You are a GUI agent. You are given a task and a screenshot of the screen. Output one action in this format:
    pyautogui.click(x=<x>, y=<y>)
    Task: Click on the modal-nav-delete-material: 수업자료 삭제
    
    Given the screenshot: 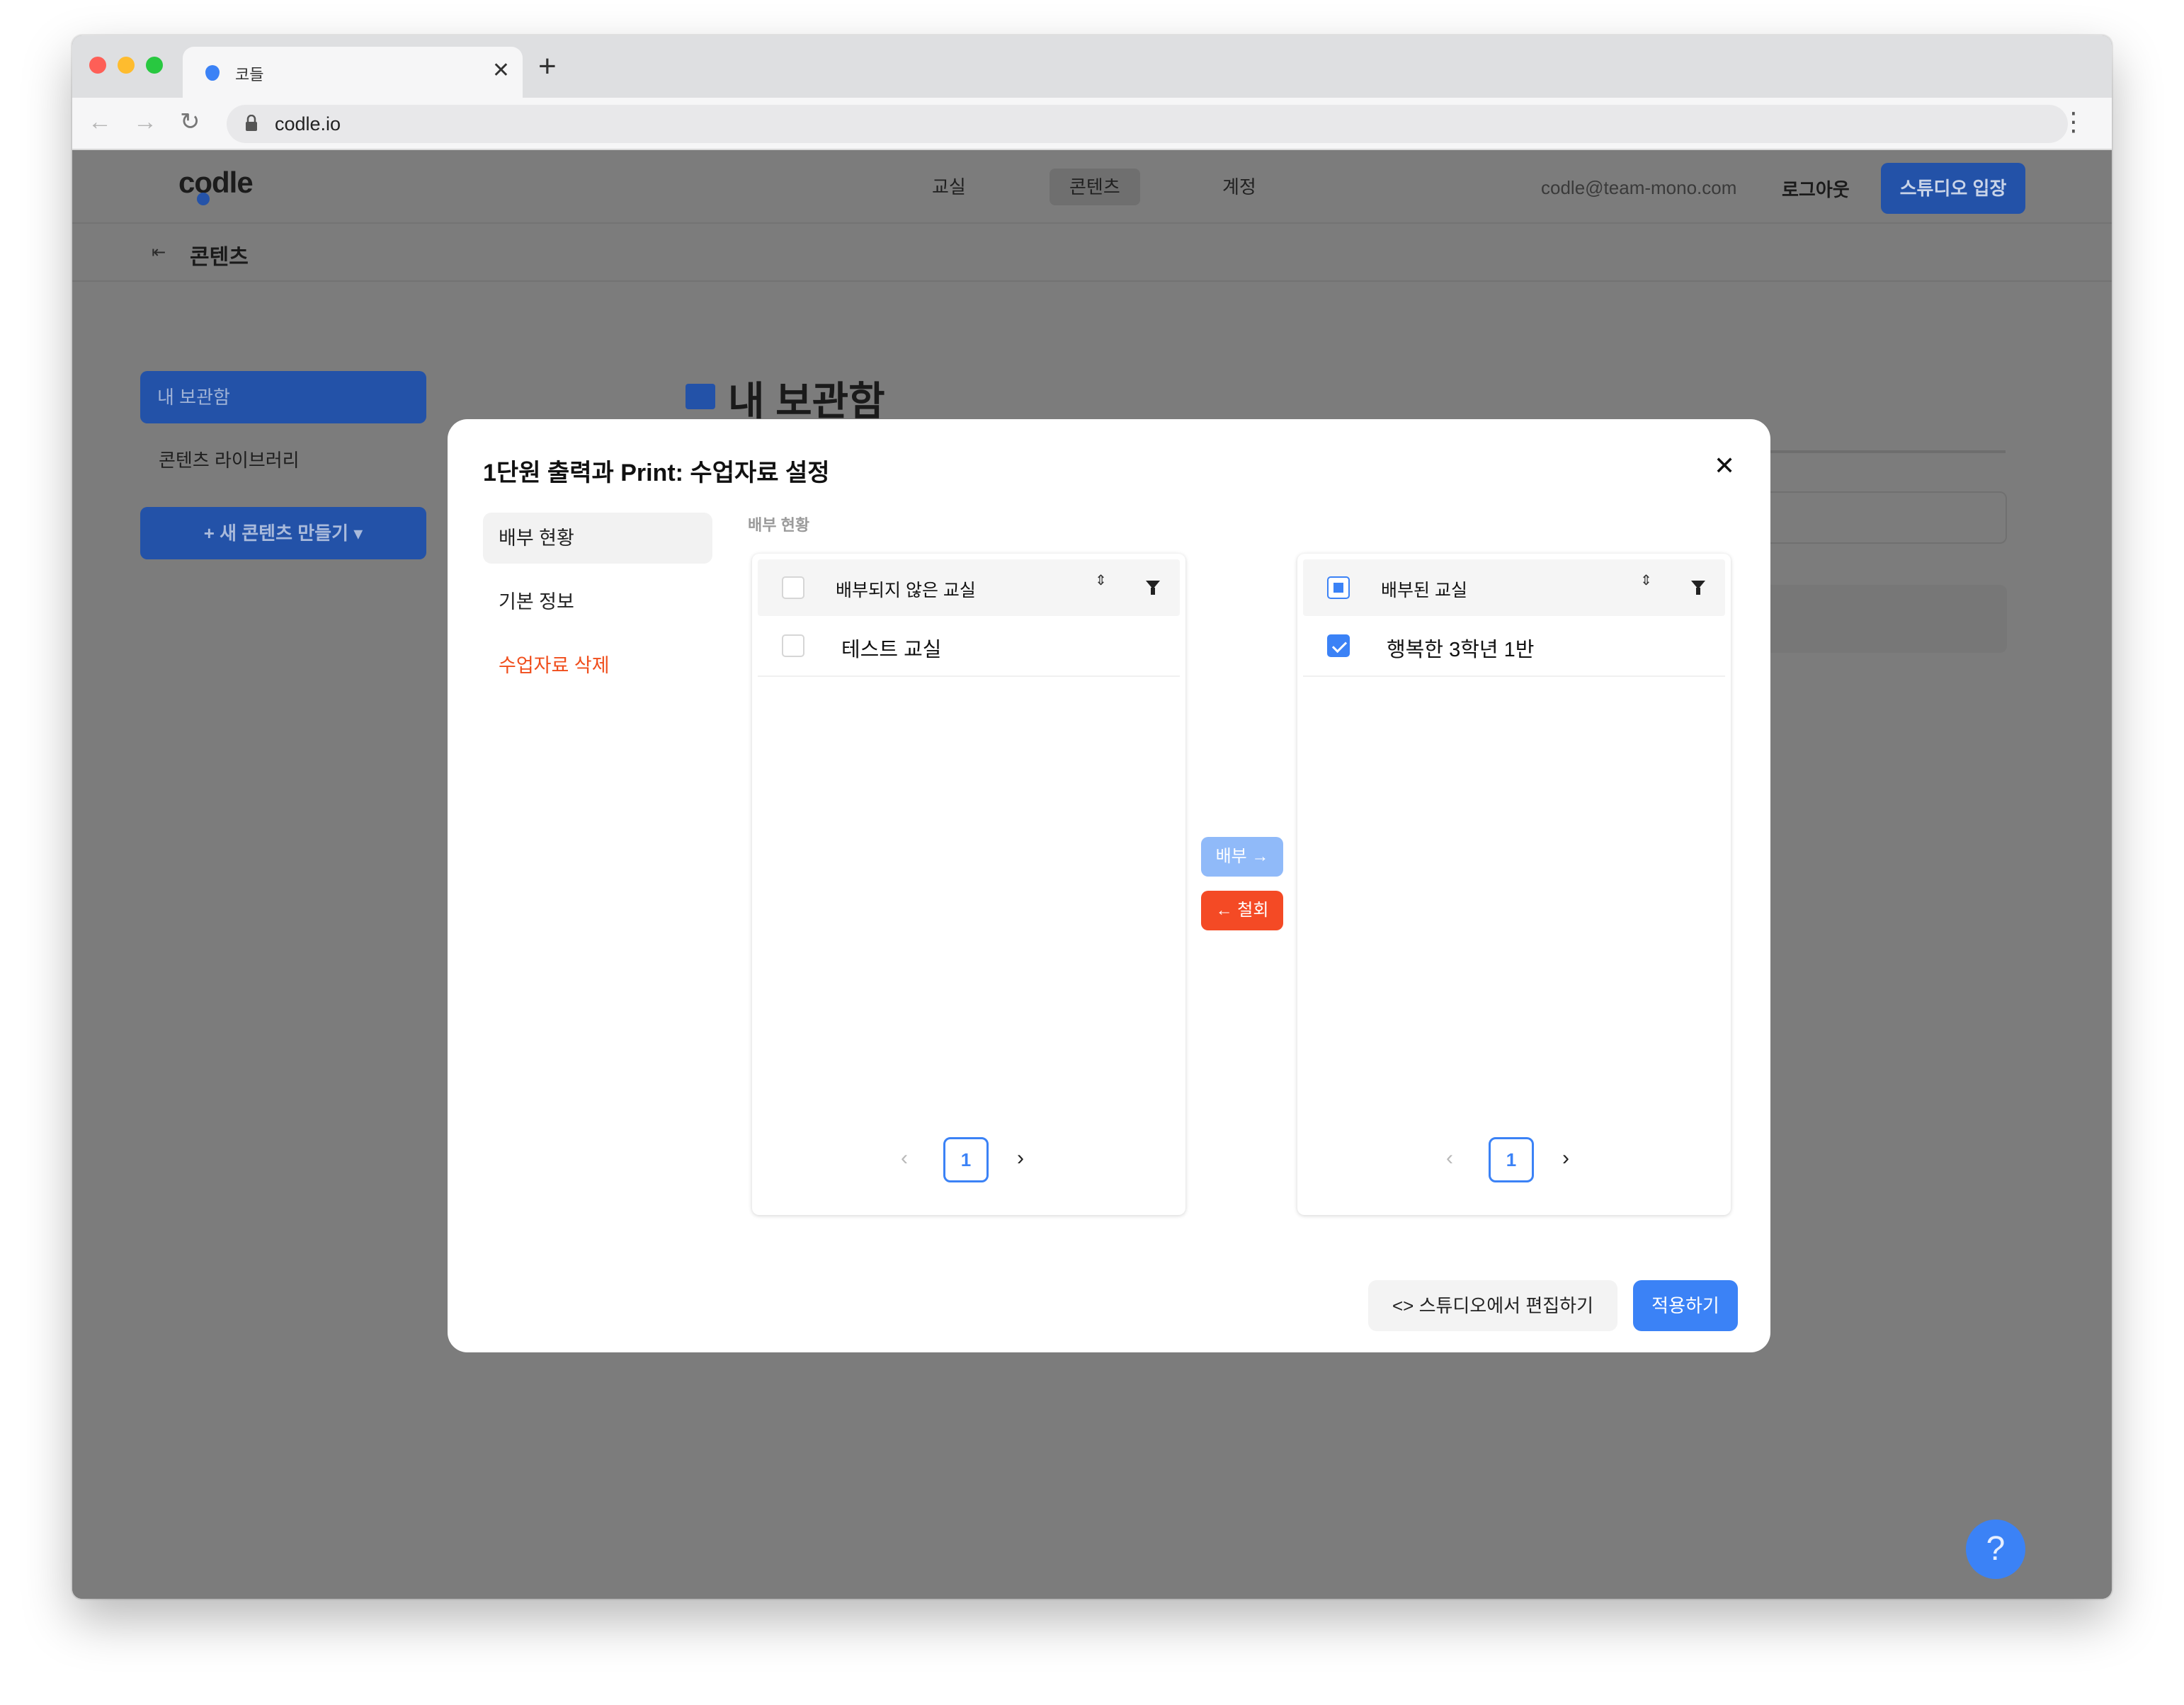 What is the action you would take?
    pyautogui.click(x=598, y=665)
    